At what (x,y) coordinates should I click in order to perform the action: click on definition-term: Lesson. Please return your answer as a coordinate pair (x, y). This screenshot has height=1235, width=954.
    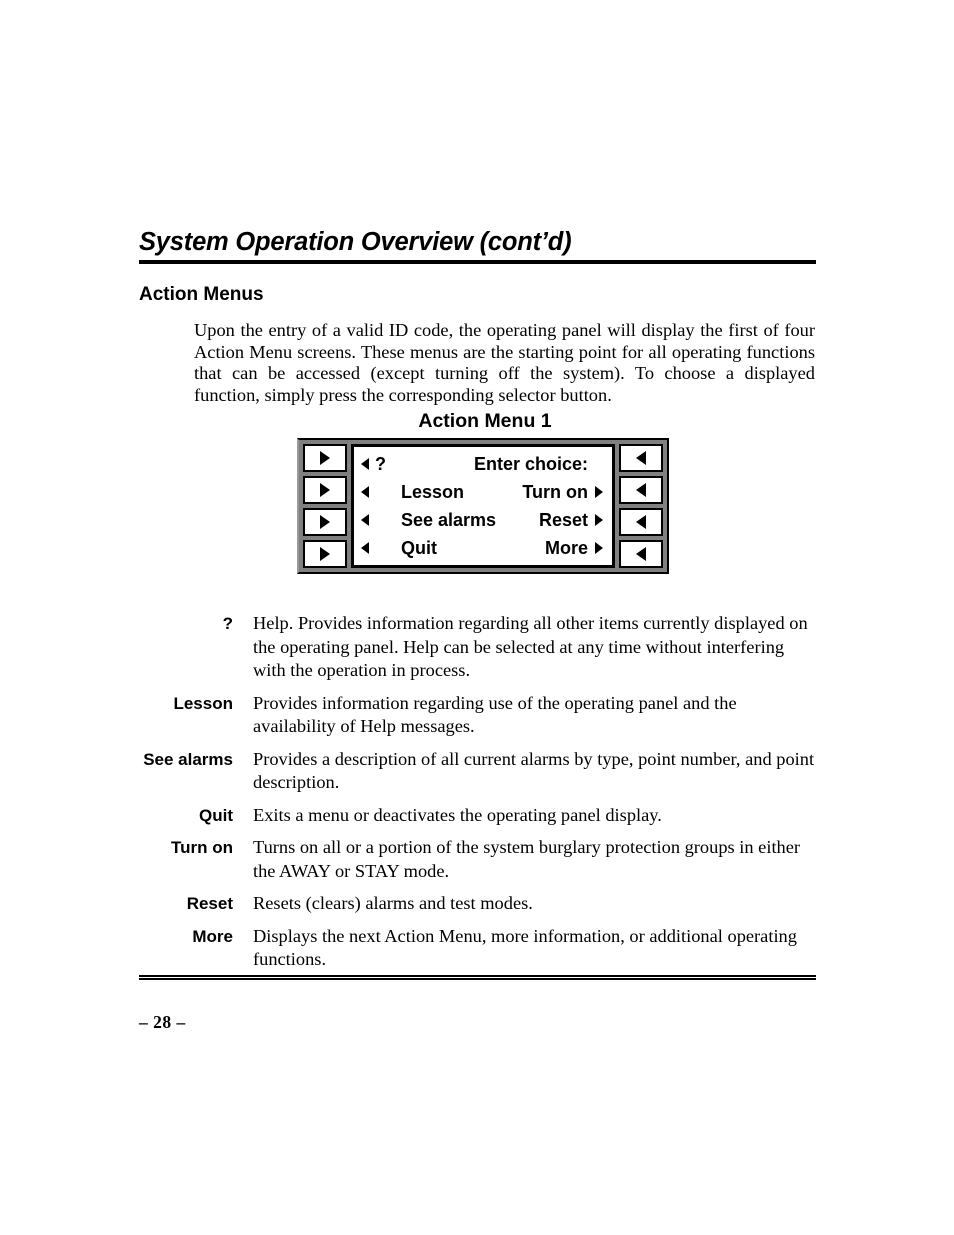
    Looking at the image, I should click on (203, 703).